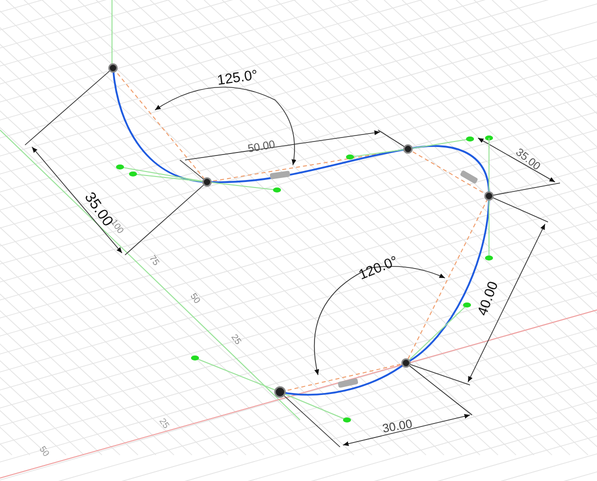 The width and height of the screenshot is (597, 481). What do you see at coordinates (165, 423) in the screenshot?
I see `x-axis-label: 25` at bounding box center [165, 423].